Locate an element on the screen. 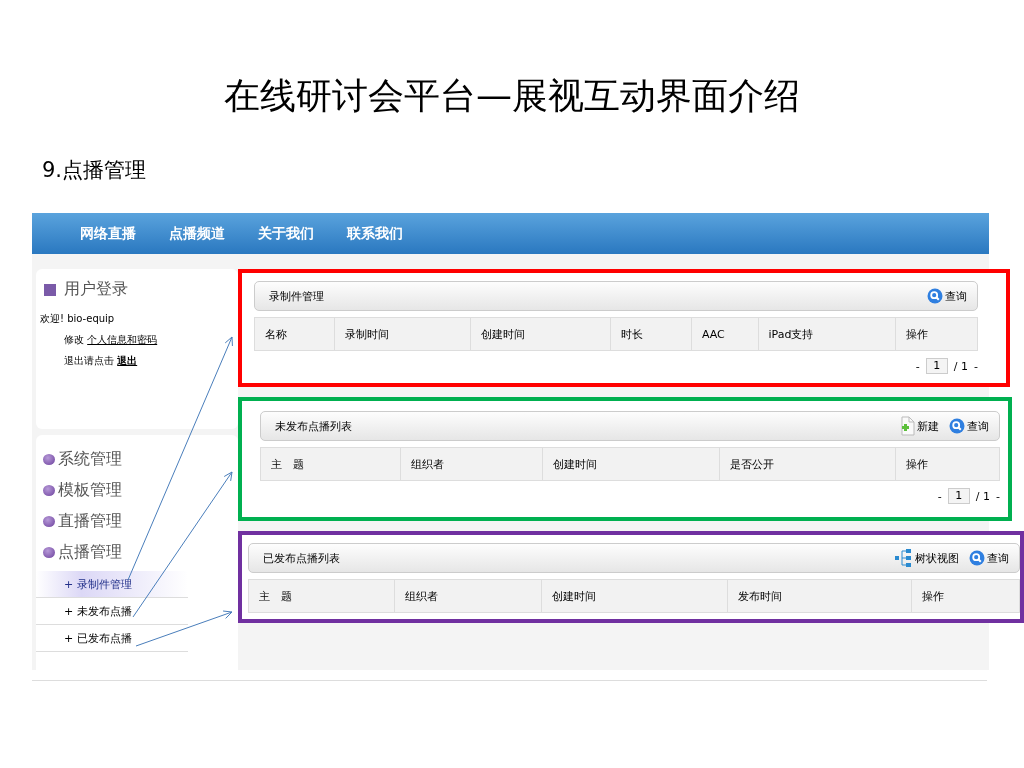  nav-link: 关于我们 is located at coordinates (286, 233).